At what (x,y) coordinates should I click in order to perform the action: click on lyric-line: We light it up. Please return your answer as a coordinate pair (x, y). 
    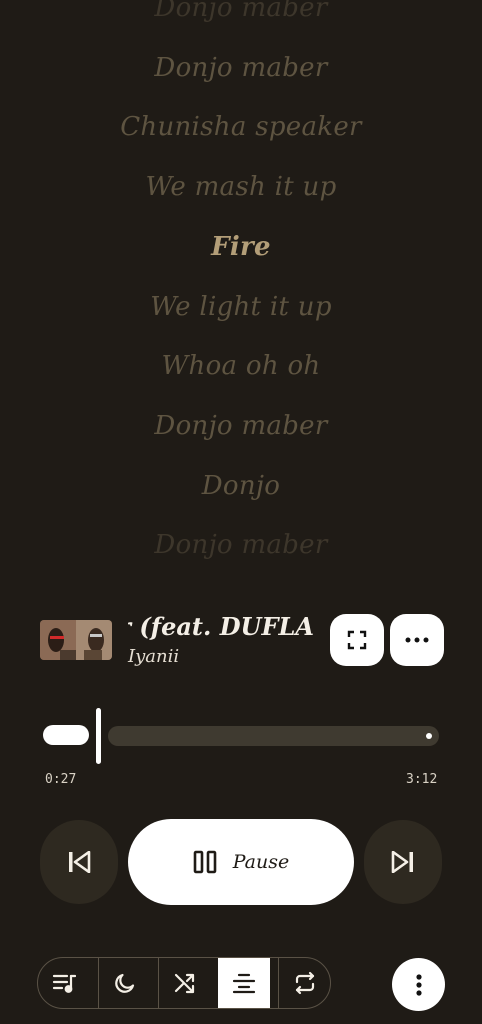
    Looking at the image, I should click on (241, 307).